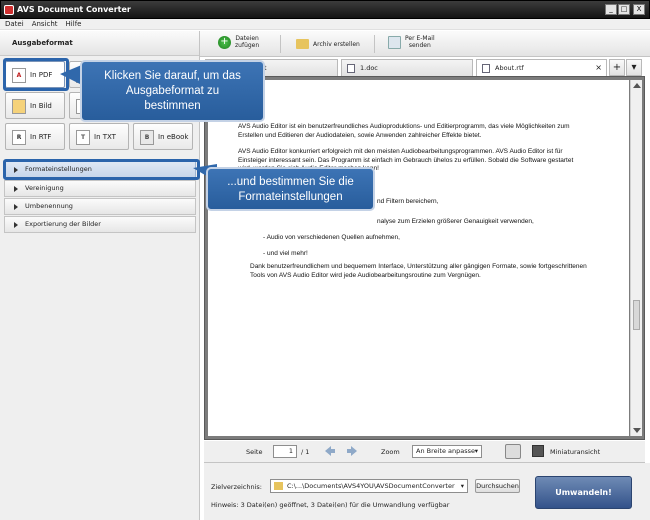 This screenshot has width=650, height=520. Describe the element at coordinates (101, 169) in the screenshot. I see `format-settings-highlight-frame` at that location.